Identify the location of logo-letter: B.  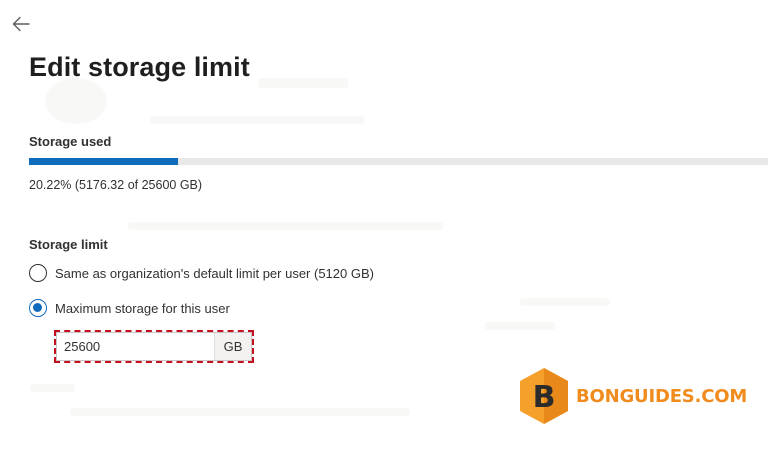
(544, 397).